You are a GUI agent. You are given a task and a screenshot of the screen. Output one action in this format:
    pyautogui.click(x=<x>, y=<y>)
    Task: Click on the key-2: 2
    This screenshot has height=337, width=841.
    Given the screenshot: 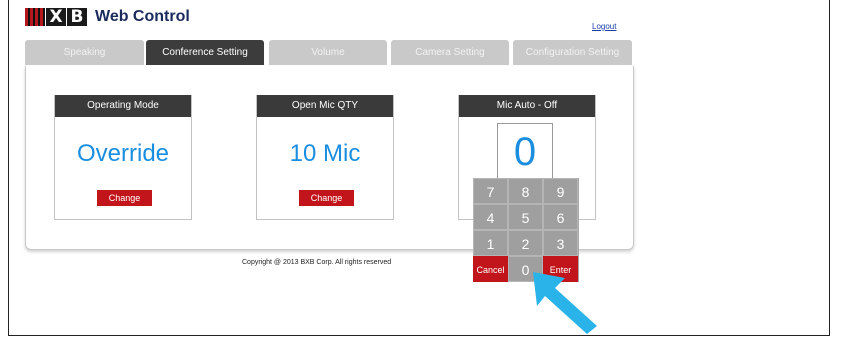 What is the action you would take?
    pyautogui.click(x=525, y=243)
    